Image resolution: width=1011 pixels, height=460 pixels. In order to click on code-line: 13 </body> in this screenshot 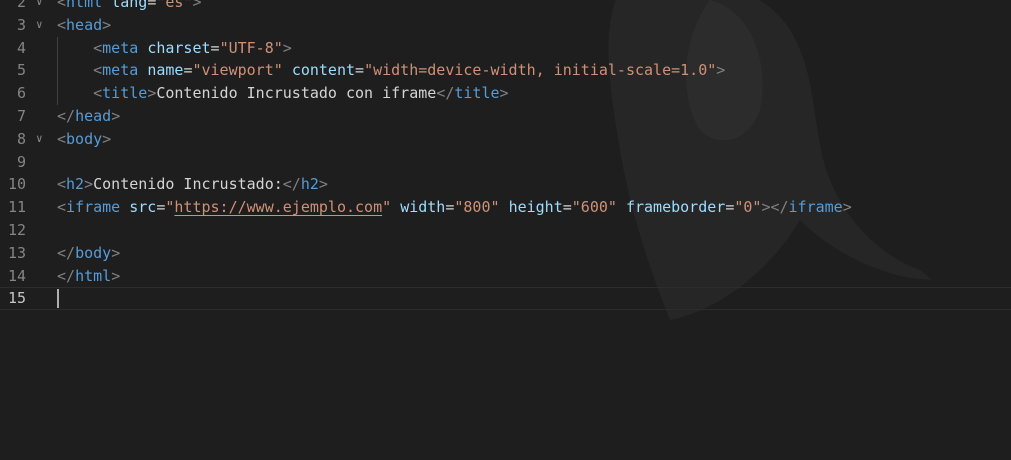, I will do `click(505, 253)`.